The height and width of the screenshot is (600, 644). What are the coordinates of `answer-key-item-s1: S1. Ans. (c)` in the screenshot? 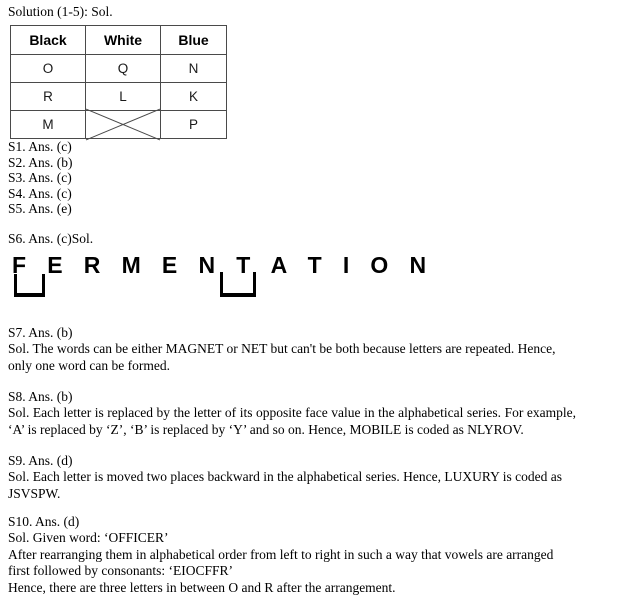 It's located at (40, 146).